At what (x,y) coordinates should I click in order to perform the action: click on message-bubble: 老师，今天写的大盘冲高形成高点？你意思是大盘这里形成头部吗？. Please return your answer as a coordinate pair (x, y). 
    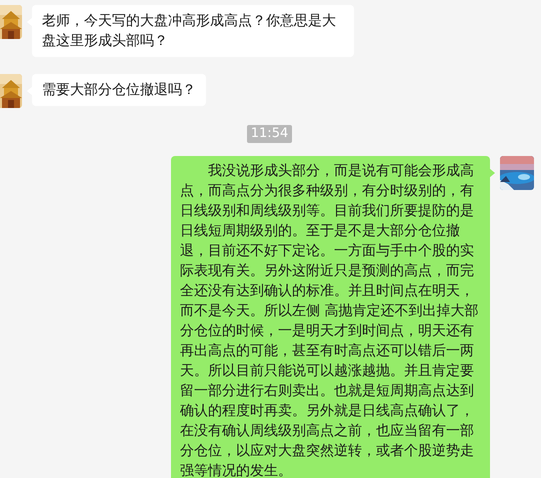
    Looking at the image, I should click on (193, 31).